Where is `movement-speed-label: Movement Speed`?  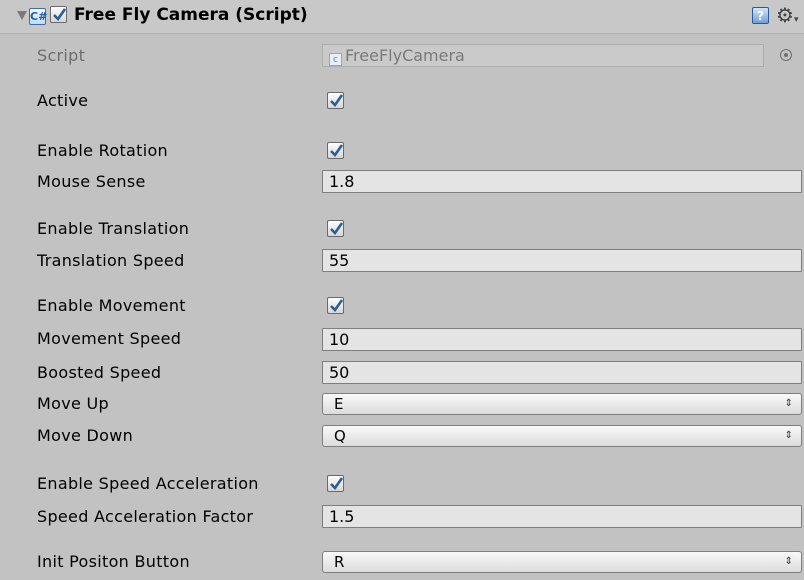 movement-speed-label: Movement Speed is located at coordinates (109, 338).